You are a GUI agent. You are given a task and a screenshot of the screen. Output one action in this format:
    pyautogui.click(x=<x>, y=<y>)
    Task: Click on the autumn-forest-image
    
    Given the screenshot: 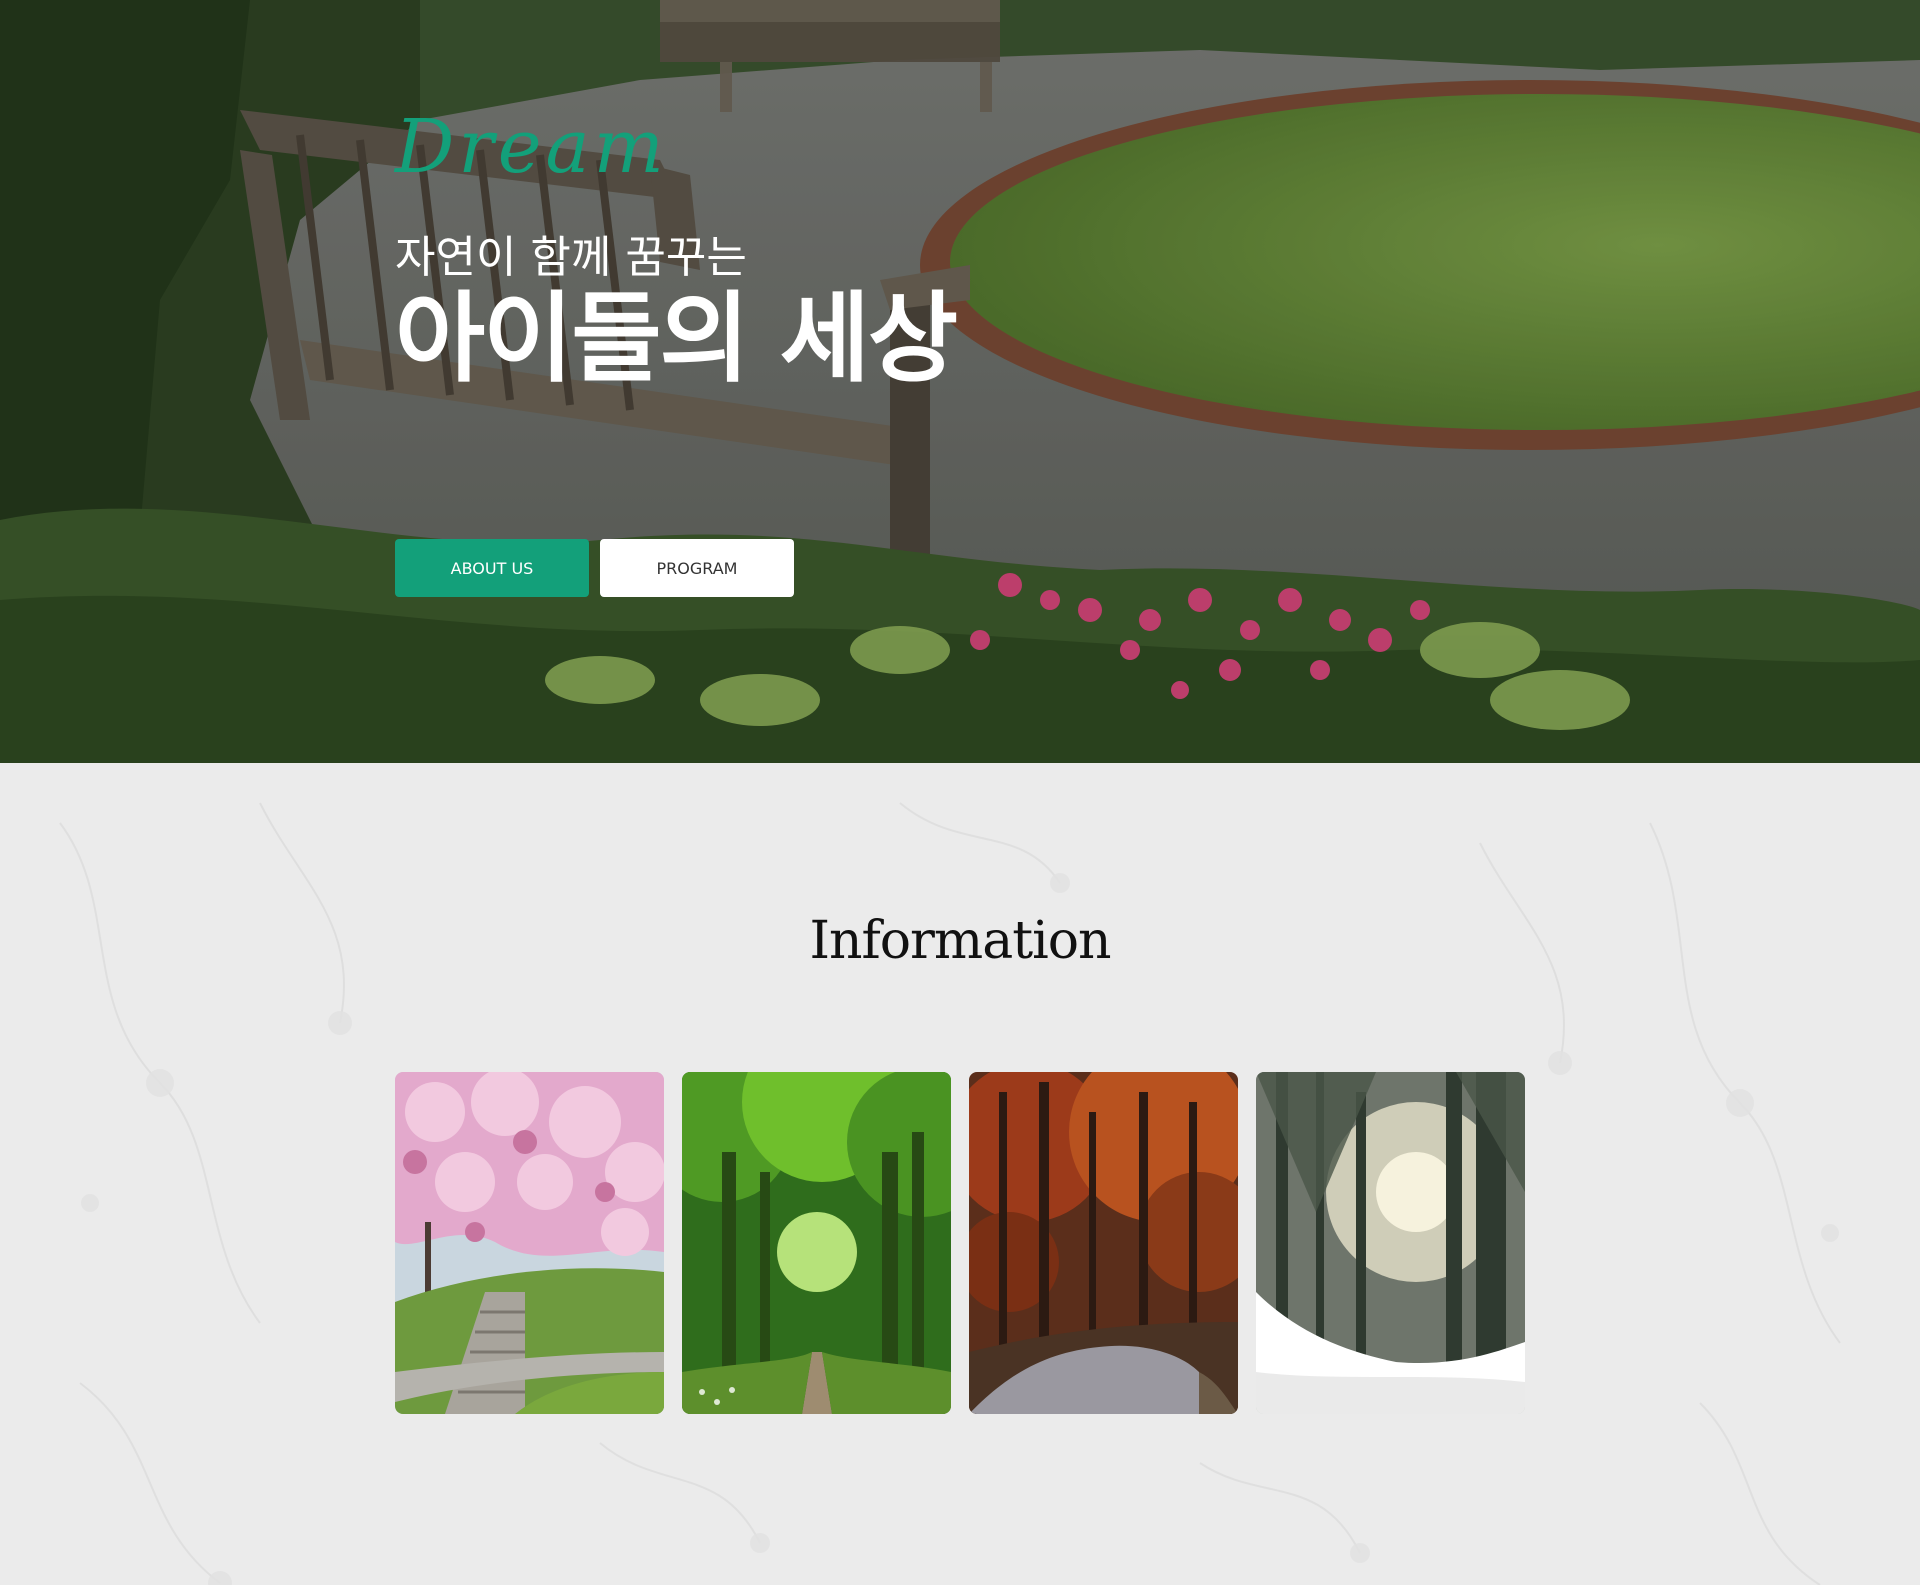 What is the action you would take?
    pyautogui.click(x=1103, y=1243)
    